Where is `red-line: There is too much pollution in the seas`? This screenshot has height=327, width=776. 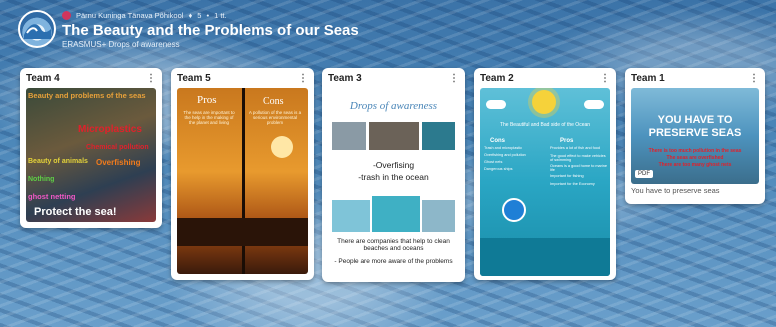
red-line: There is too much pollution in the seas is located at coordinates (695, 151).